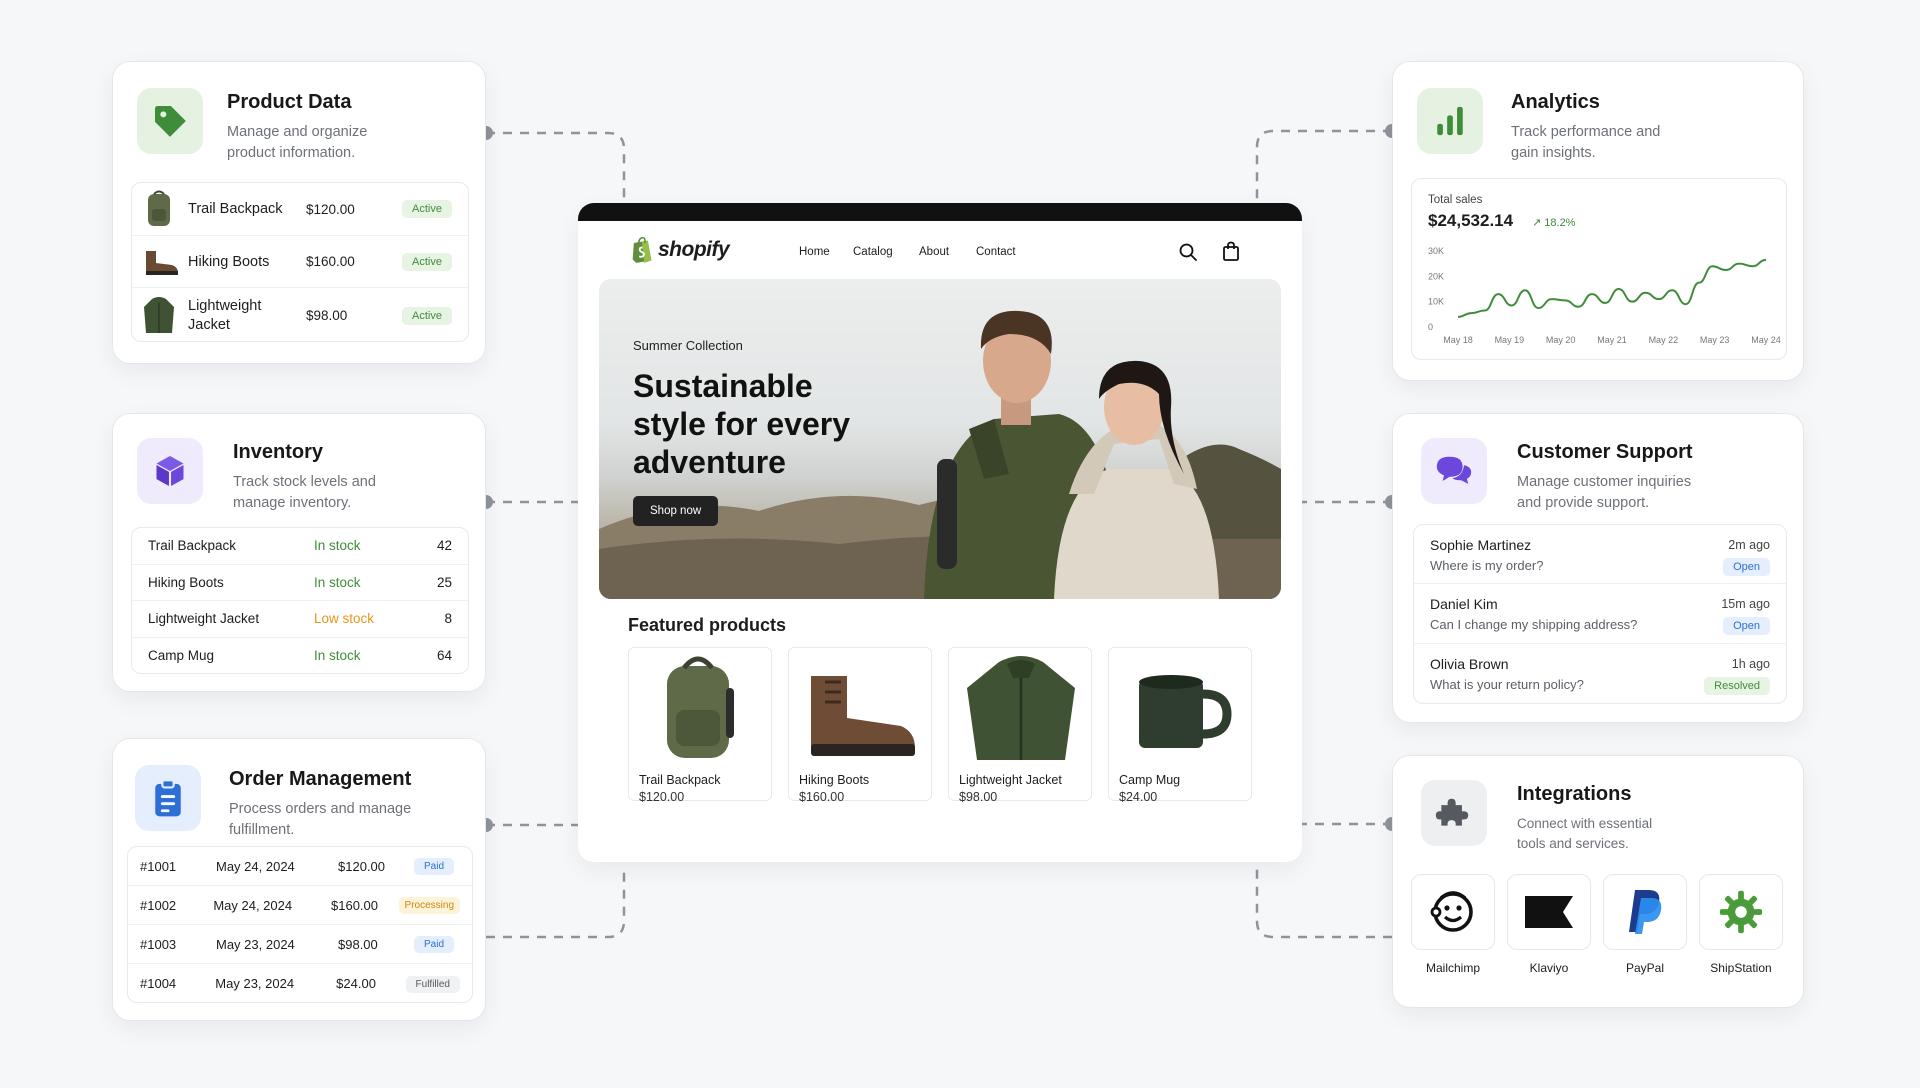  Describe the element at coordinates (1574, 794) in the screenshot. I see `card-title: Integrations` at that location.